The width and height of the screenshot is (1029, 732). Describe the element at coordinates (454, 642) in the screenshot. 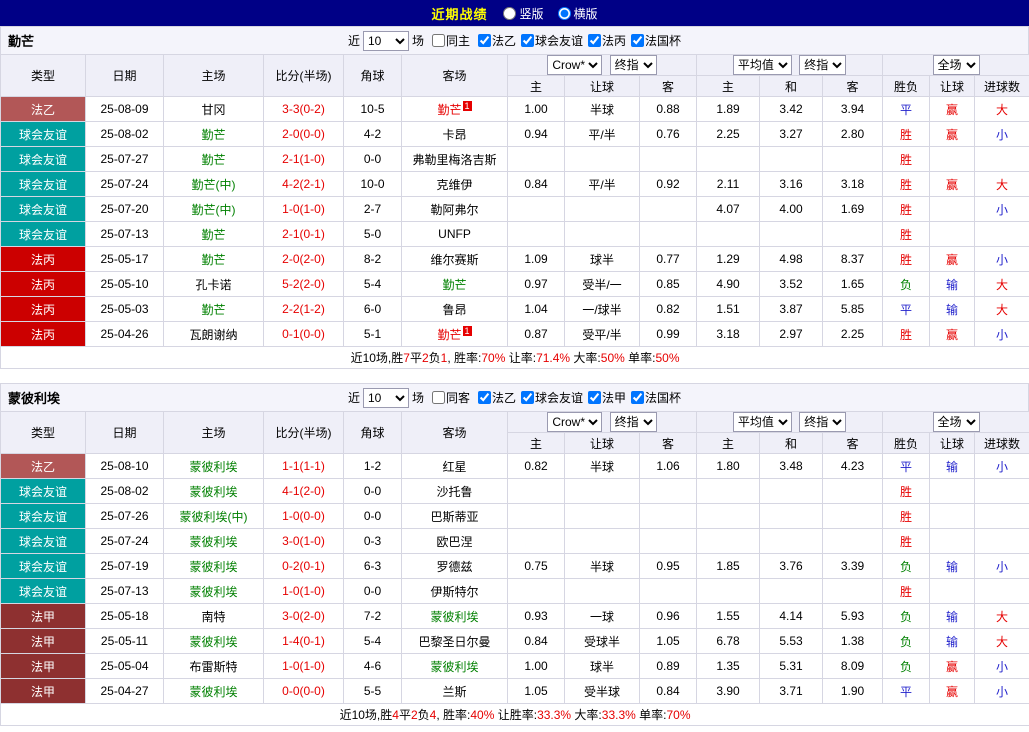

I see `team-name-link: 巴黎圣日尔曼` at that location.